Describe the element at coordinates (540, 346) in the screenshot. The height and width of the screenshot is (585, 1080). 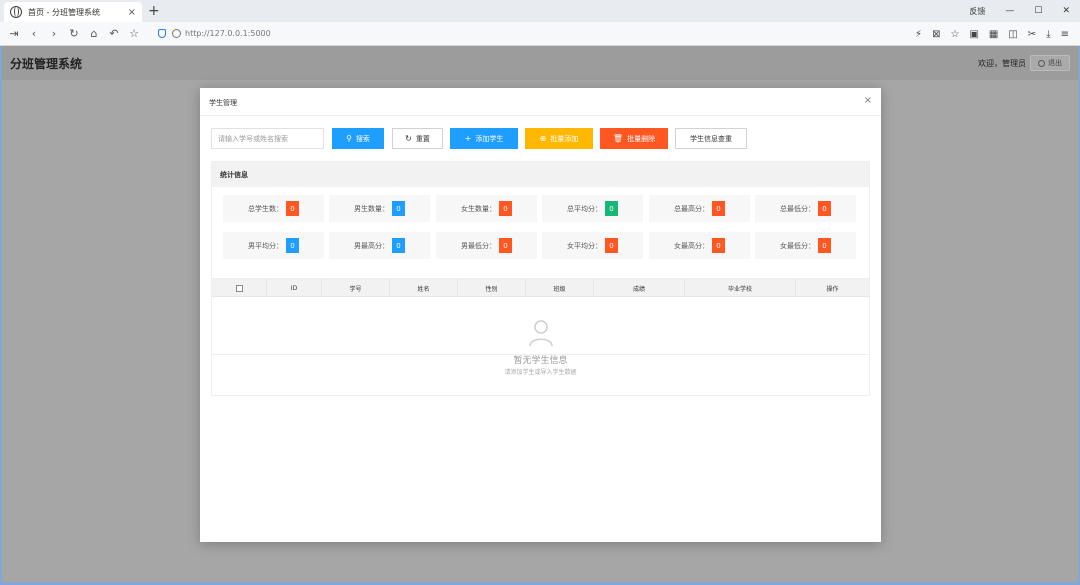
I see `empty-state: 暂无学生信息 请添加学生或导入学生数据` at that location.